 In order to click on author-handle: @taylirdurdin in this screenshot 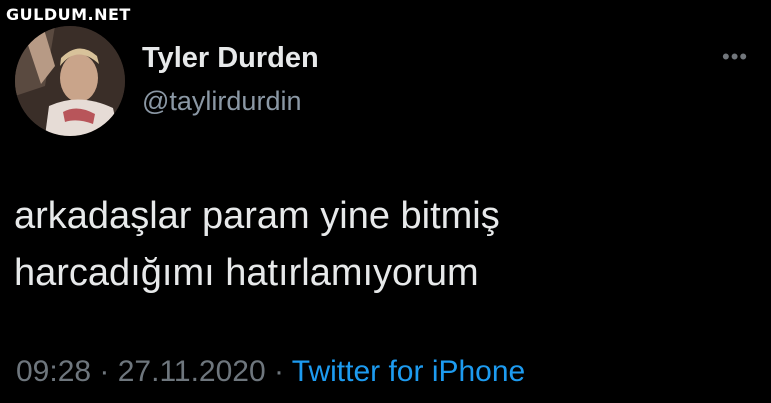, I will do `click(221, 101)`.